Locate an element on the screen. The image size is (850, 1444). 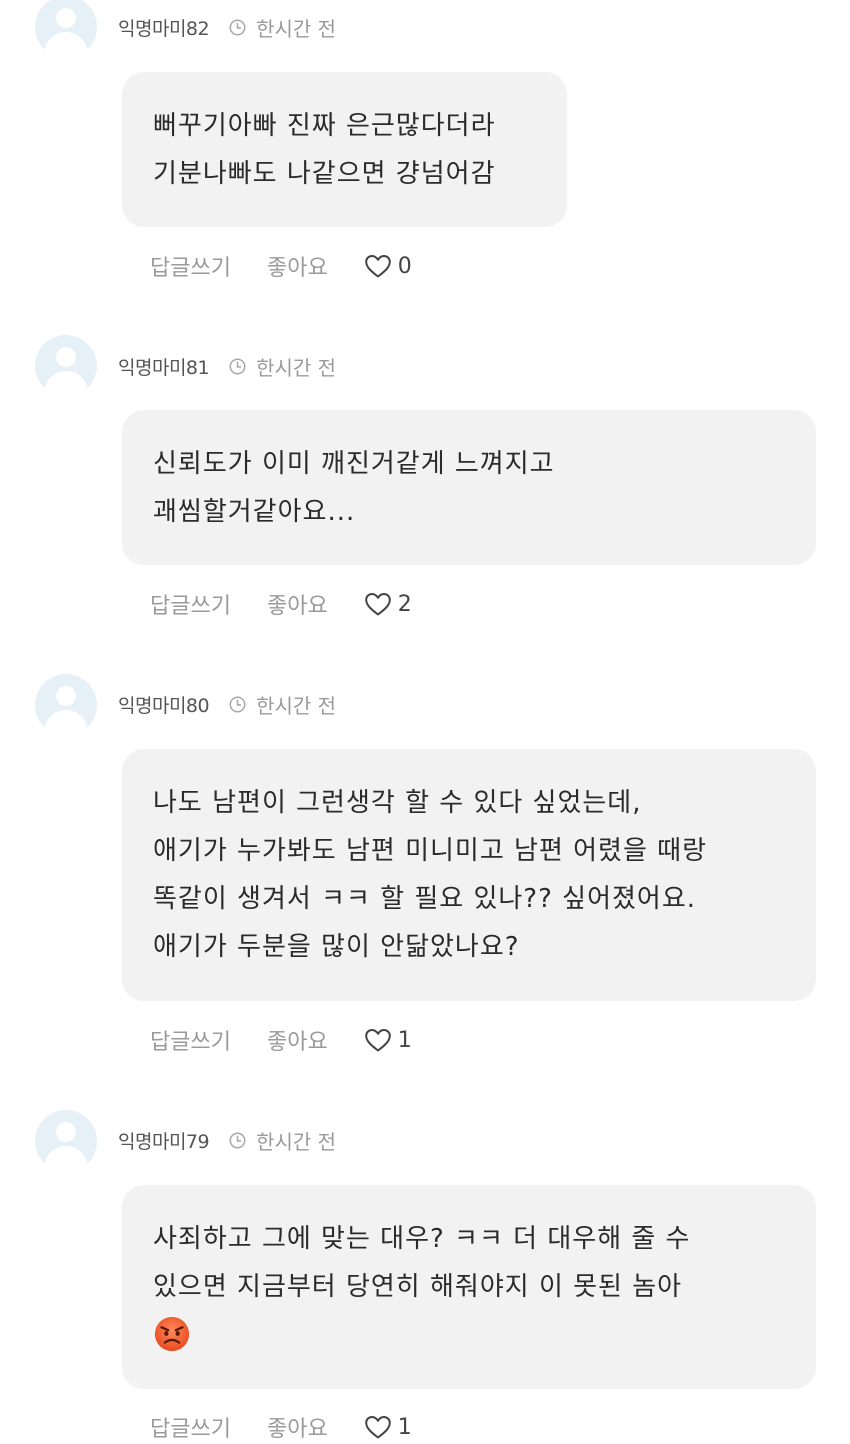
comment-text-line: 애기가 누가봐도 남편 미니미고 남편 어렸을 때랑 is located at coordinates (430, 851).